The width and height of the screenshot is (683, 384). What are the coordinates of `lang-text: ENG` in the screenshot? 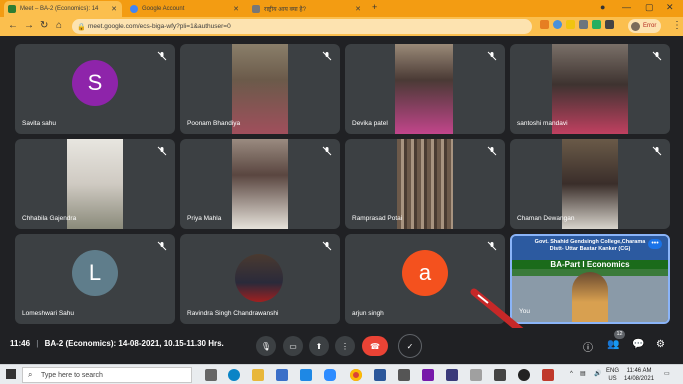 It's located at (613, 371).